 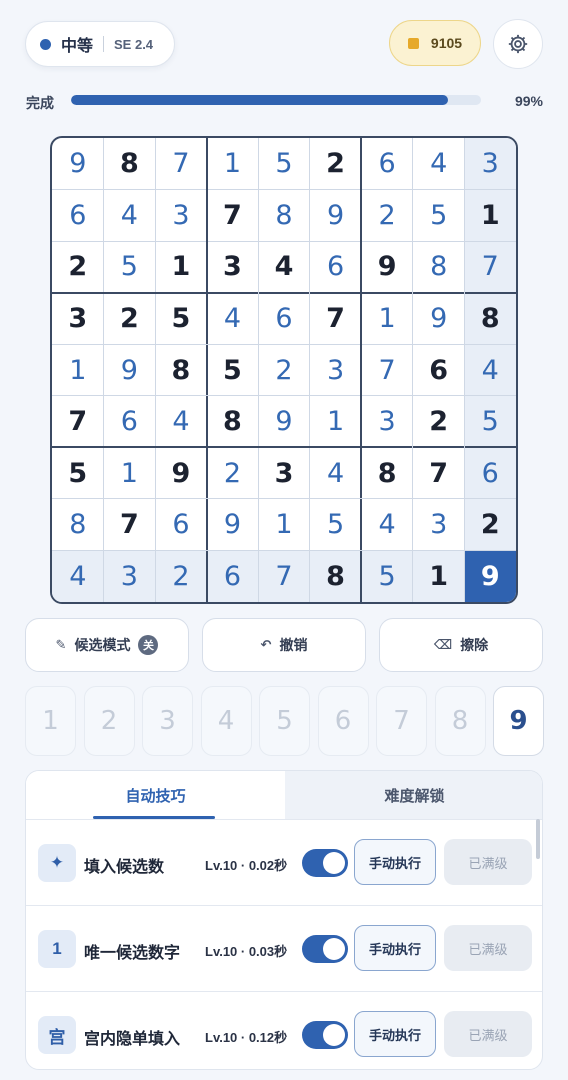 What do you see at coordinates (155, 795) in the screenshot?
I see `tab-auto-skills: 自动技巧` at bounding box center [155, 795].